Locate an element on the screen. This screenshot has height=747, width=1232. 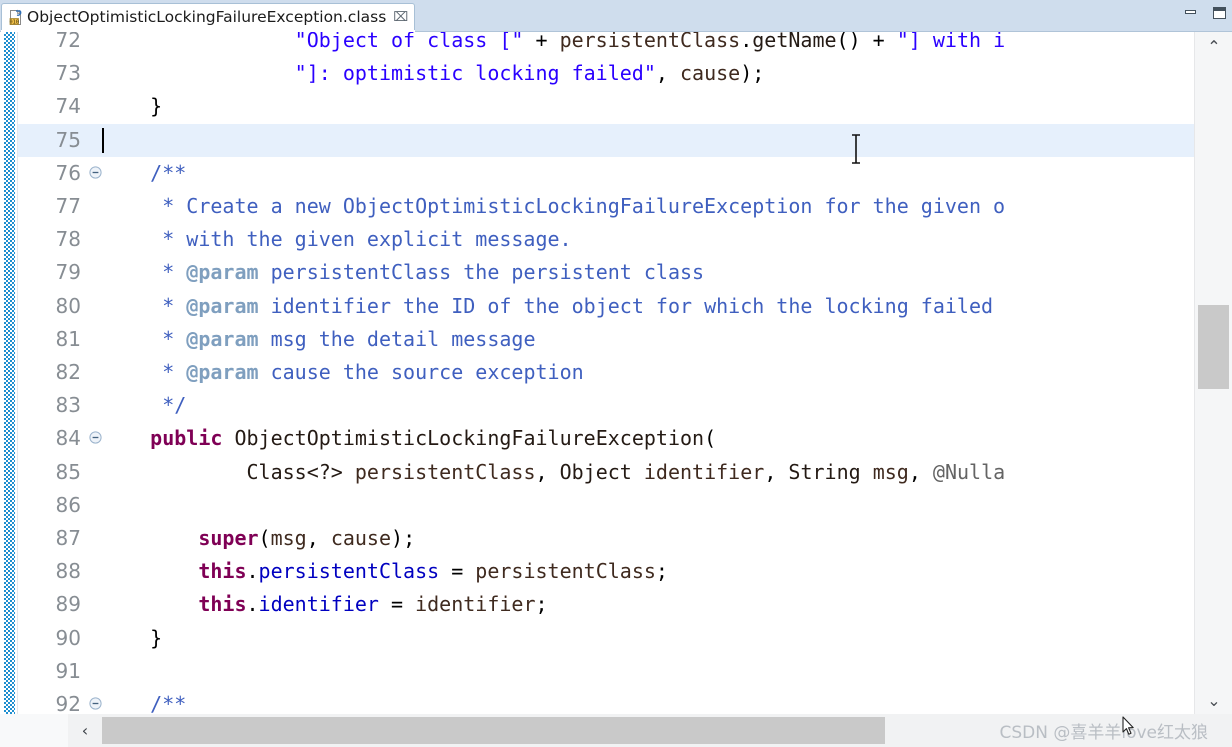
code-line-text: */ is located at coordinates (144, 405).